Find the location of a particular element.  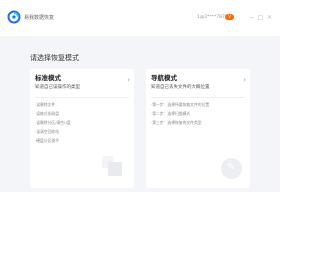

minimize-button: − is located at coordinates (251, 17).